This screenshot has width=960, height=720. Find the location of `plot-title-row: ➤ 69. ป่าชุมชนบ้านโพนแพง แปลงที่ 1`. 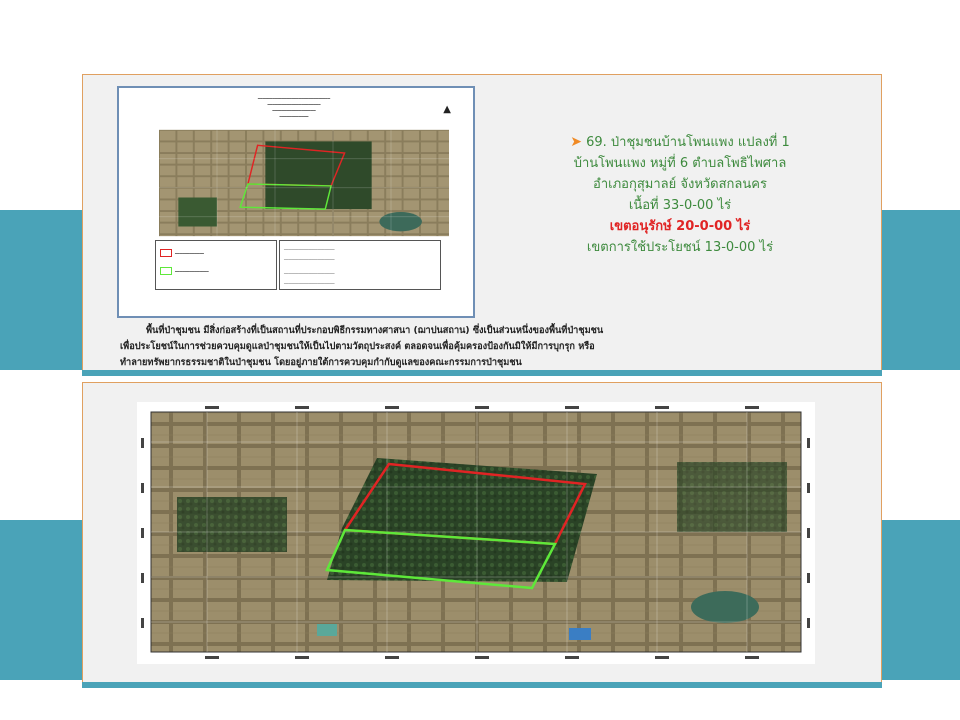

plot-title-row: ➤ 69. ป่าชุมชนบ้านโพนแพง แปลงที่ 1 is located at coordinates (680, 142).